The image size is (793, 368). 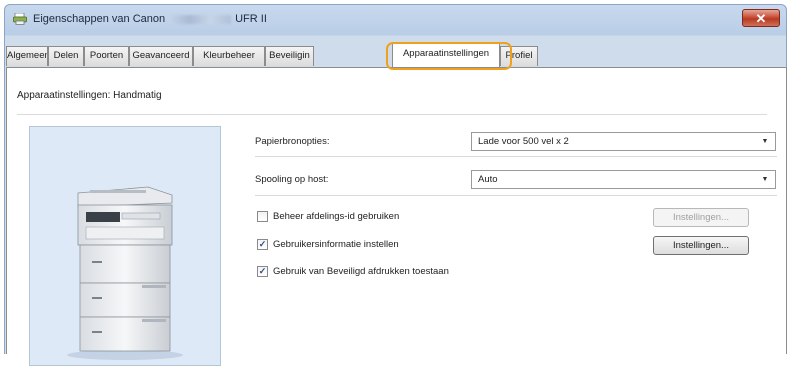 I want to click on checkbox, so click(x=262, y=216).